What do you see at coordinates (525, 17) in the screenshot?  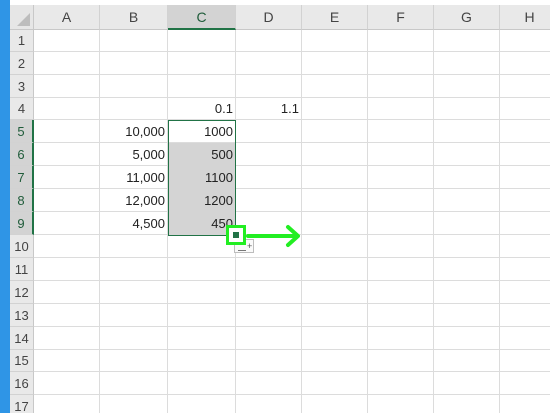 I see `column-header-h: H` at bounding box center [525, 17].